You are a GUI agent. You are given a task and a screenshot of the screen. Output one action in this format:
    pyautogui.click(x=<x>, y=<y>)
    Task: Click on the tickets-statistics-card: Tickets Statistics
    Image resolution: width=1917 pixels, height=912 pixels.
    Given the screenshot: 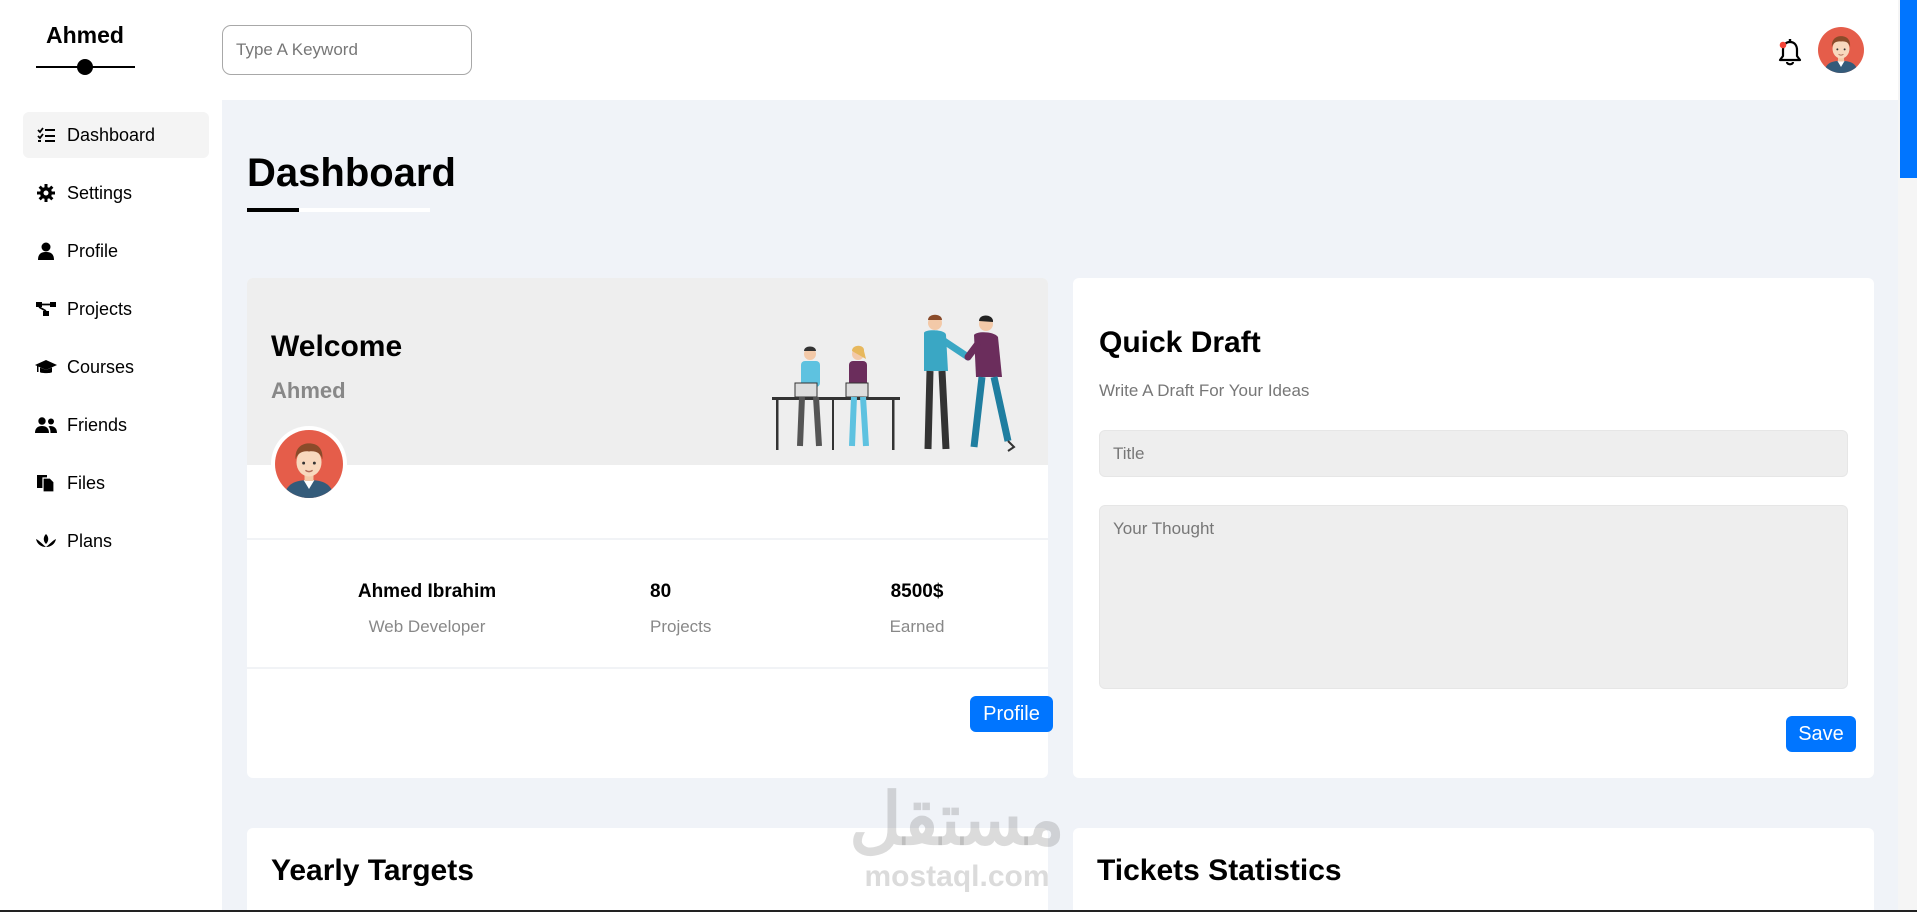 What is the action you would take?
    pyautogui.click(x=1473, y=870)
    